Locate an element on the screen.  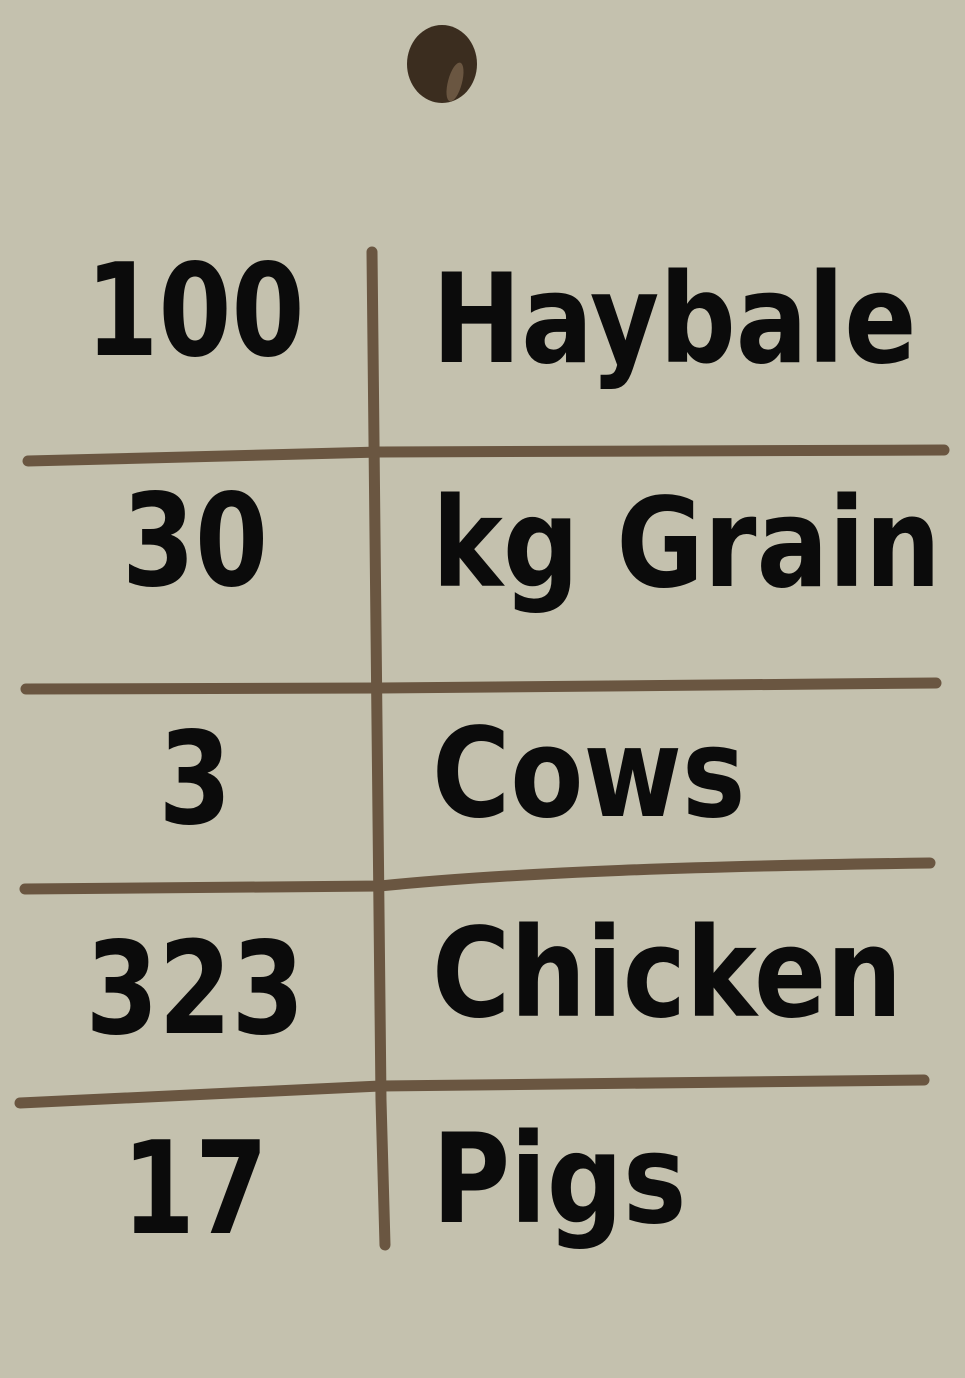
quantity-cell: 100 is located at coordinates (195, 311).